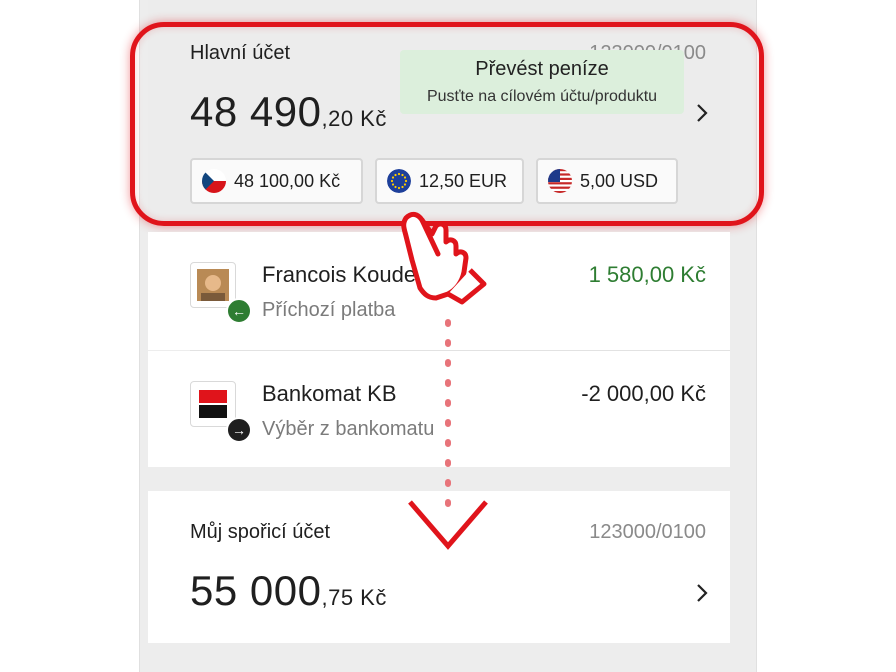 The width and height of the screenshot is (896, 672). What do you see at coordinates (329, 310) in the screenshot?
I see `transaction-type: Příchozí platba` at bounding box center [329, 310].